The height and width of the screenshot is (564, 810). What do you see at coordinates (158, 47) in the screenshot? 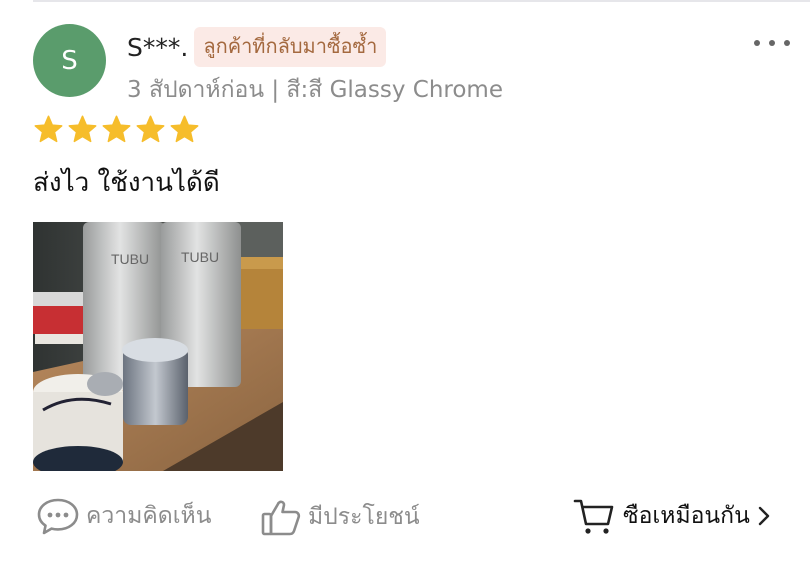
I see `reviewer-name: S***.` at bounding box center [158, 47].